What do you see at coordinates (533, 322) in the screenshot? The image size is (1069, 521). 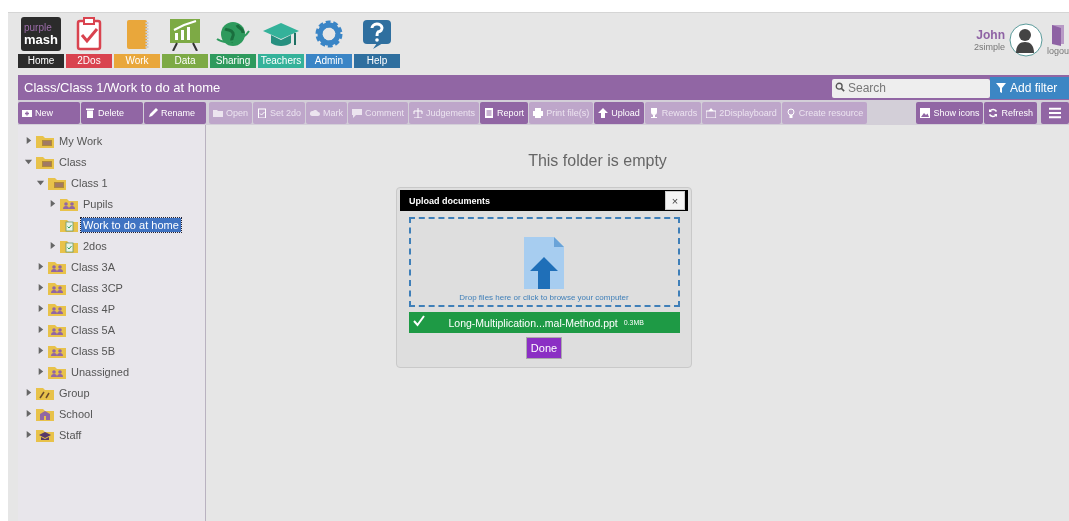 I see `file-name: Long-Multiplication...mal-Method.ppt` at bounding box center [533, 322].